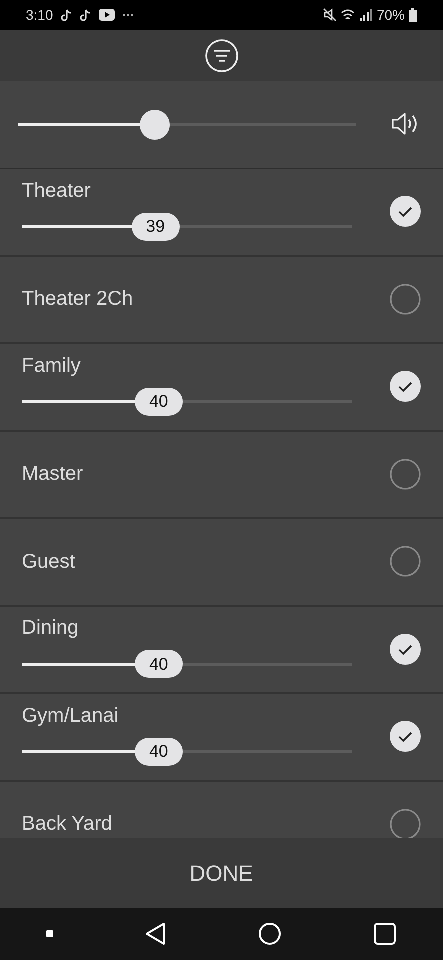 The height and width of the screenshot is (960, 443). I want to click on battery-percentage: 70%, so click(390, 15).